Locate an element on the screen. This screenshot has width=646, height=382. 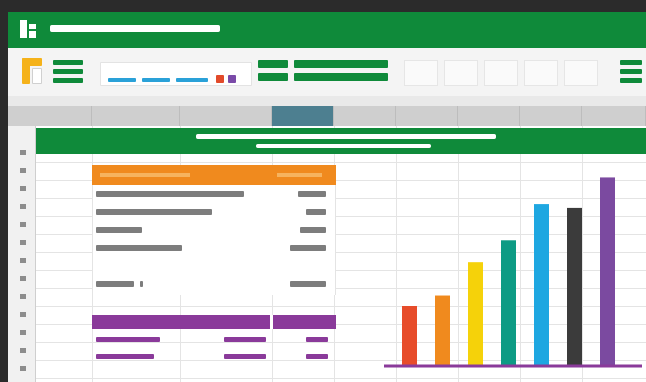
formula-bar is located at coordinates (327, 101).